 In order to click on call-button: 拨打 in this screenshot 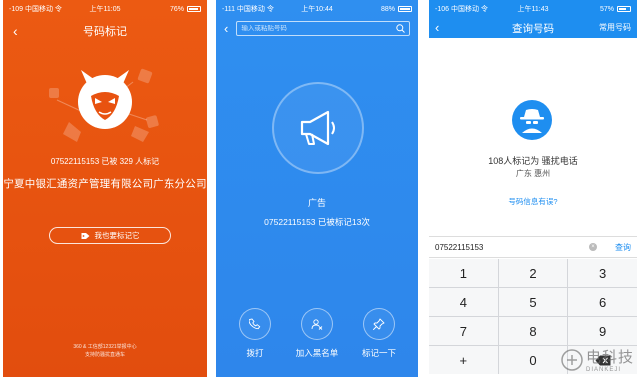, I will do `click(255, 333)`.